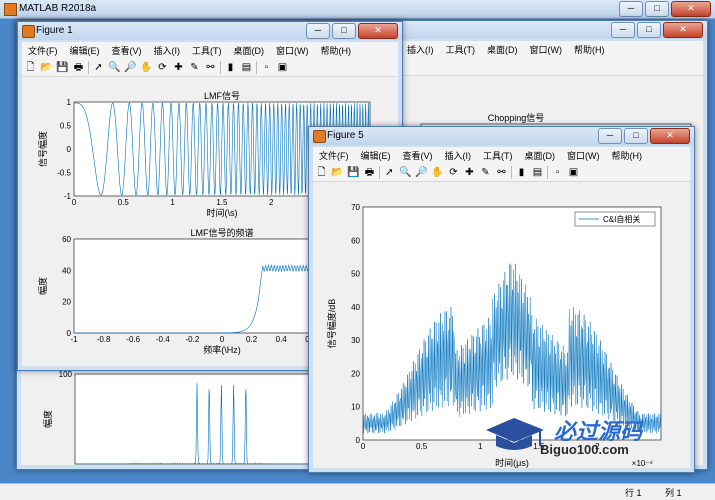 The height and width of the screenshot is (500, 715). What do you see at coordinates (100, 466) in the screenshot?
I see `back-spectrum-xtick: -0.8` at bounding box center [100, 466].